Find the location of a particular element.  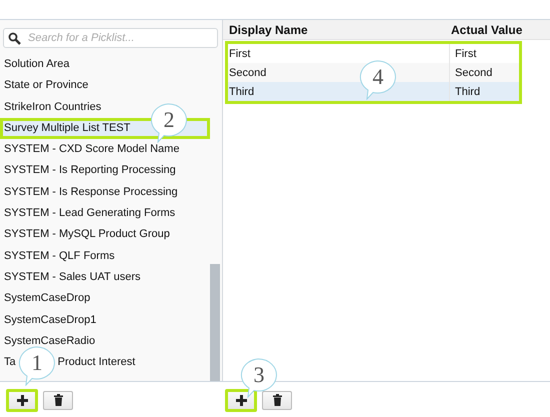

picklist-item: SYSTEM - Lead Generating Forms is located at coordinates (105, 213).